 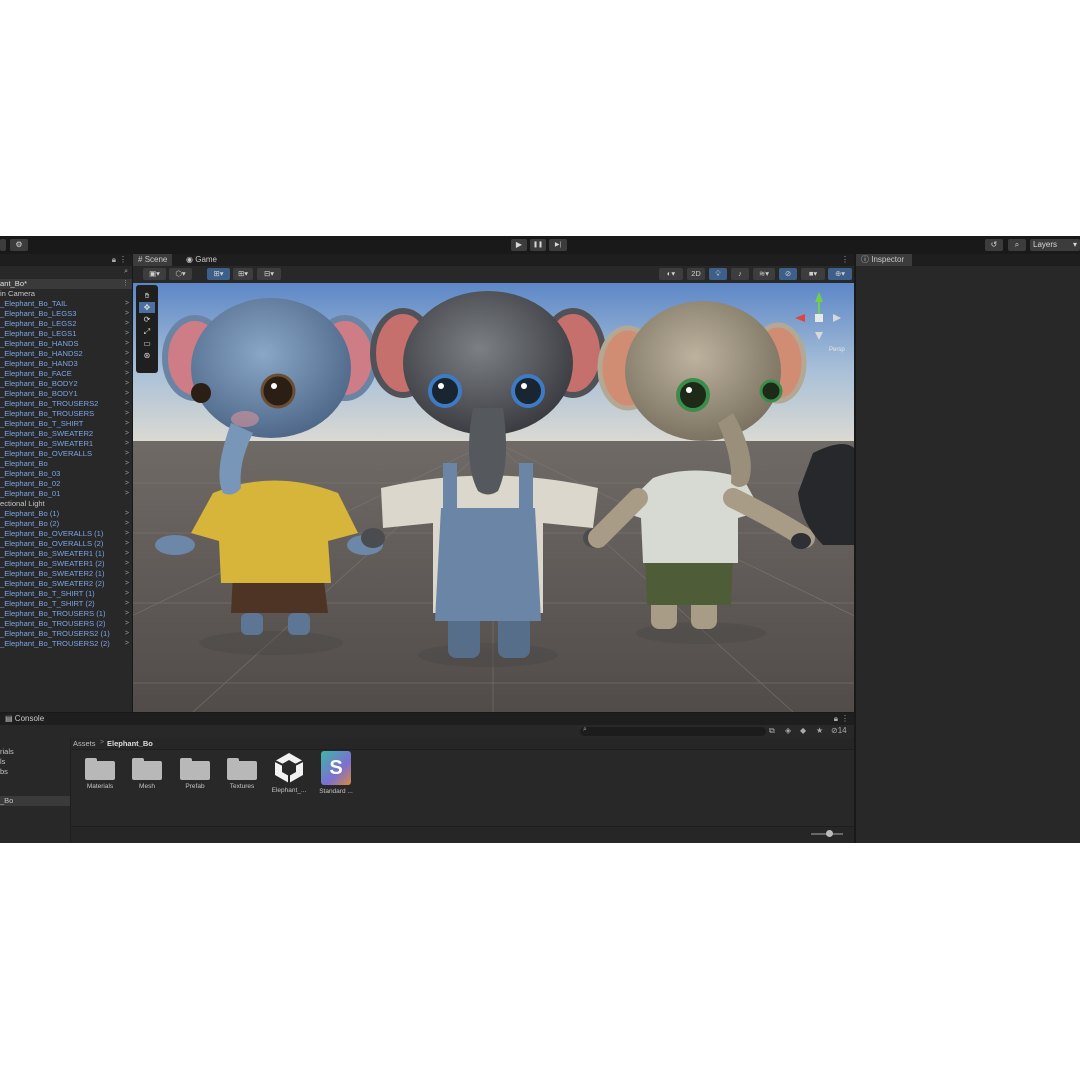 I want to click on tab-inspector: ⓘ Inspector, so click(x=884, y=260).